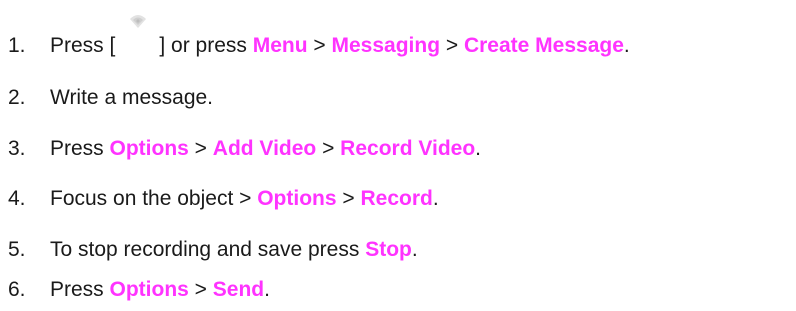 This screenshot has height=311, width=796. I want to click on send-keyword: Send, so click(238, 289).